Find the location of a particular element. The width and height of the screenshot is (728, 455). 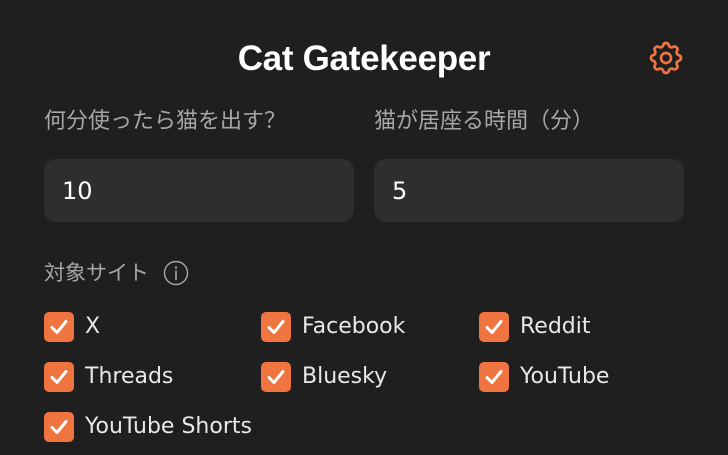

checkbox-youtube is located at coordinates (494, 377).